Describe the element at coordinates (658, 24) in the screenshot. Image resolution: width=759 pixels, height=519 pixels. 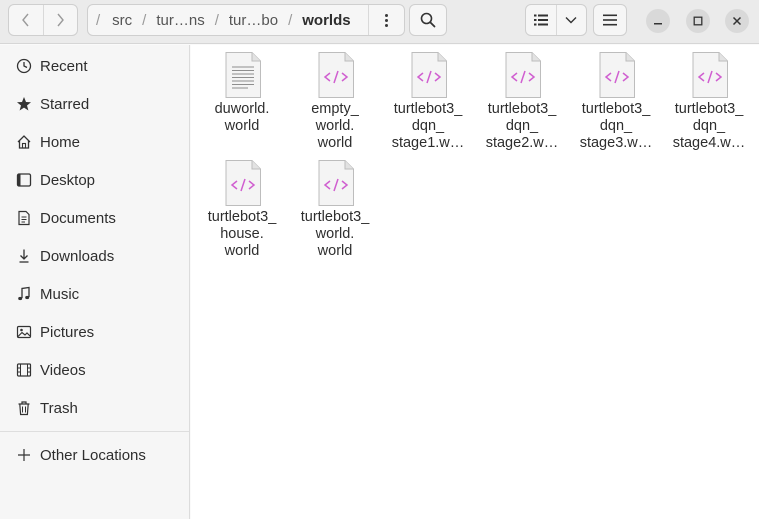
I see `minimize-icon` at that location.